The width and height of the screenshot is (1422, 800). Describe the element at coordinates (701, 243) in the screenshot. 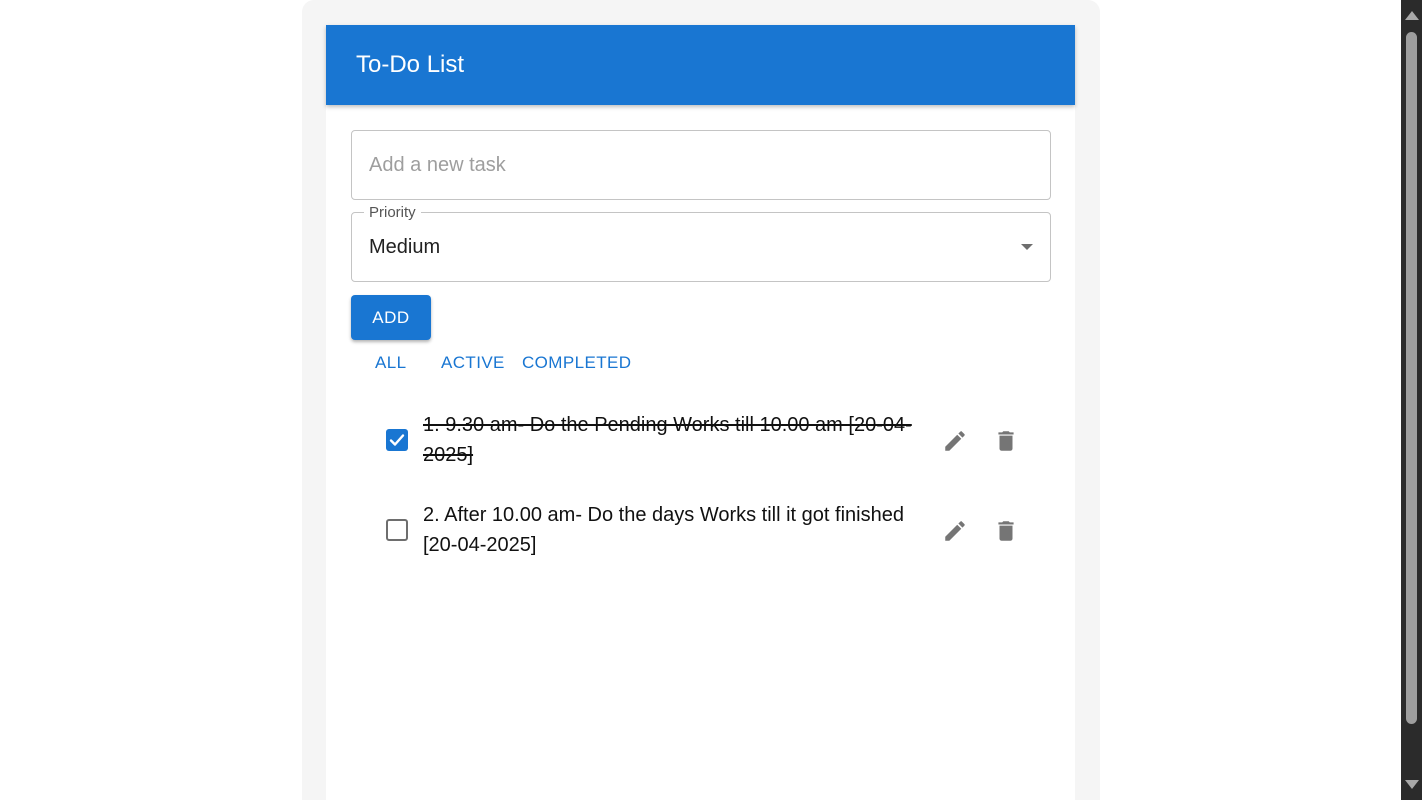

I see `priority-select: Priority Medium` at that location.